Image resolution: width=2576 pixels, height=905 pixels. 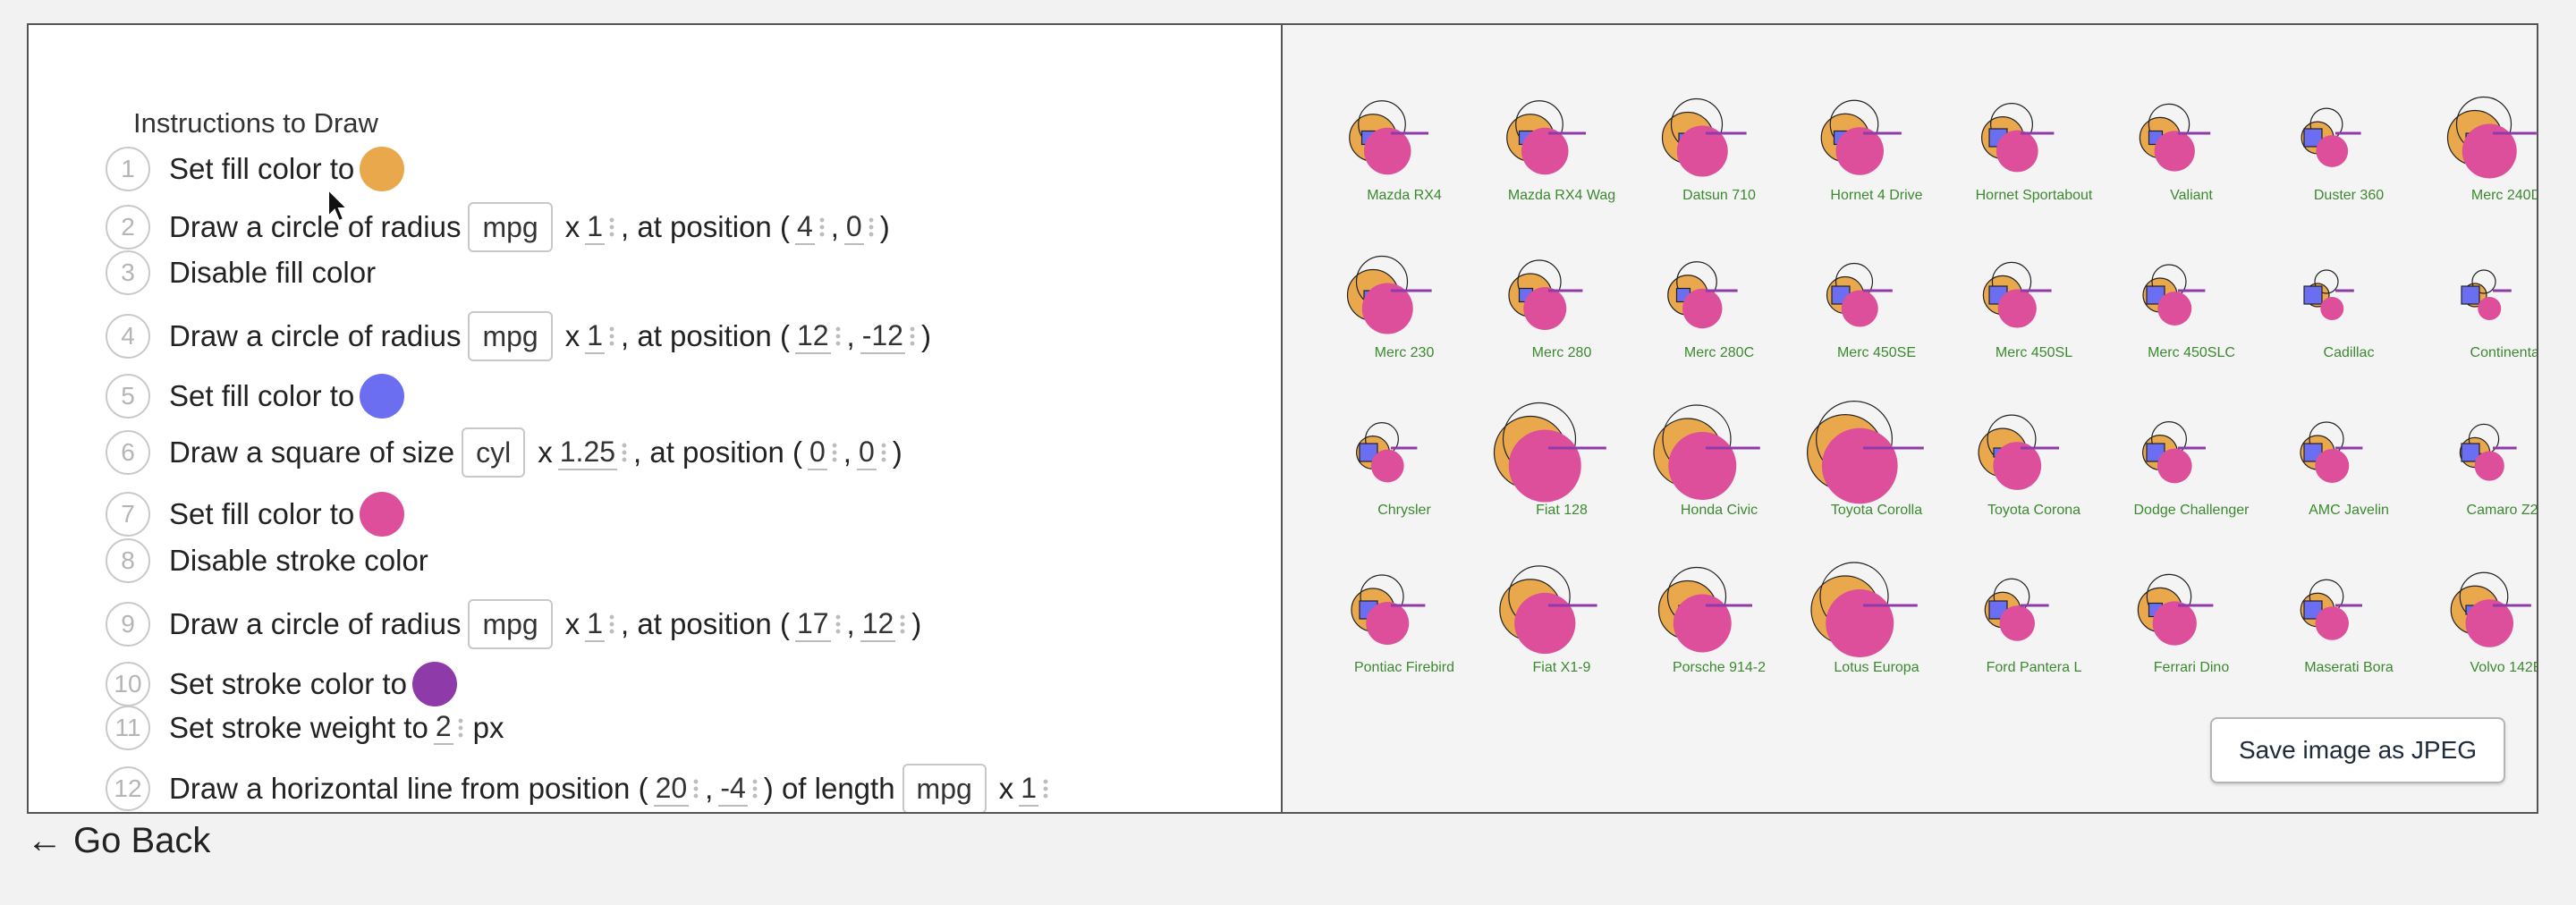 What do you see at coordinates (118, 841) in the screenshot?
I see `go-back-link: ← Go Back` at bounding box center [118, 841].